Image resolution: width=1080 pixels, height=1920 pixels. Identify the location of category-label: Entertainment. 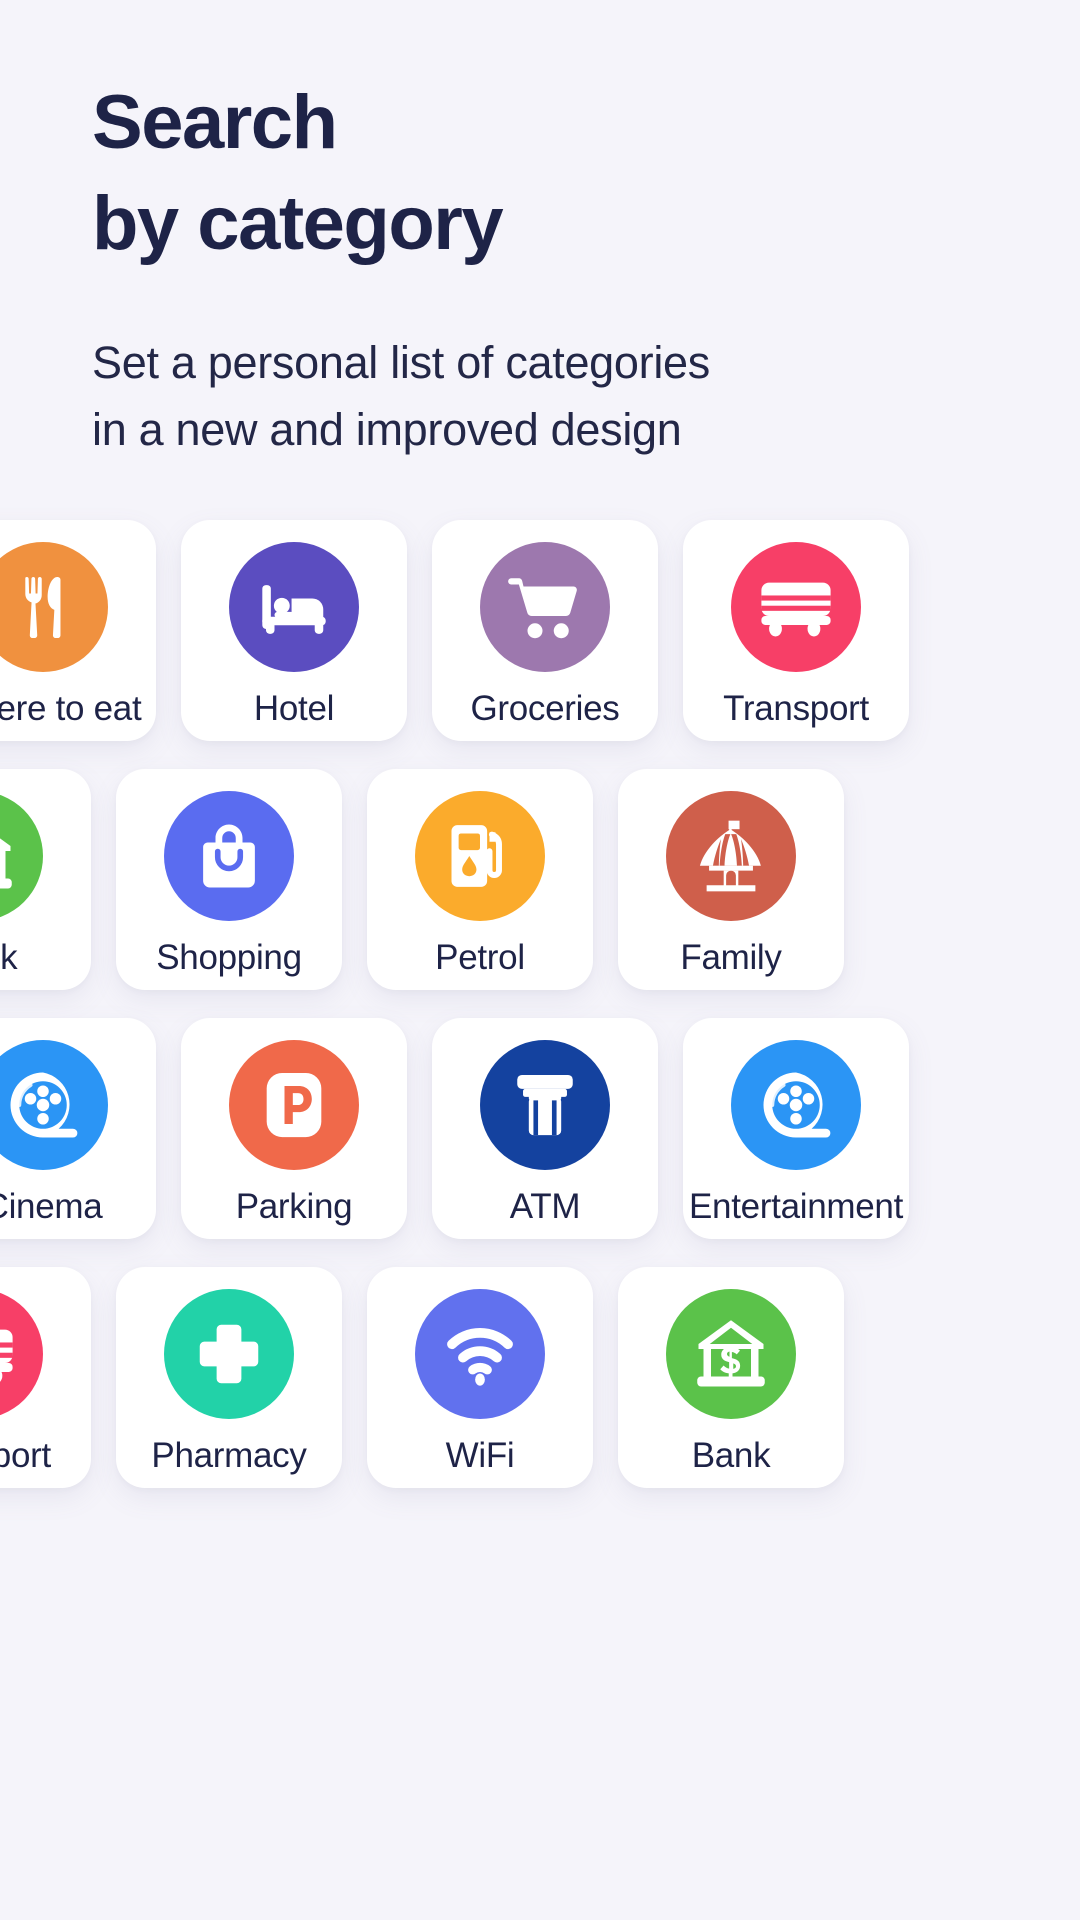
(796, 1206).